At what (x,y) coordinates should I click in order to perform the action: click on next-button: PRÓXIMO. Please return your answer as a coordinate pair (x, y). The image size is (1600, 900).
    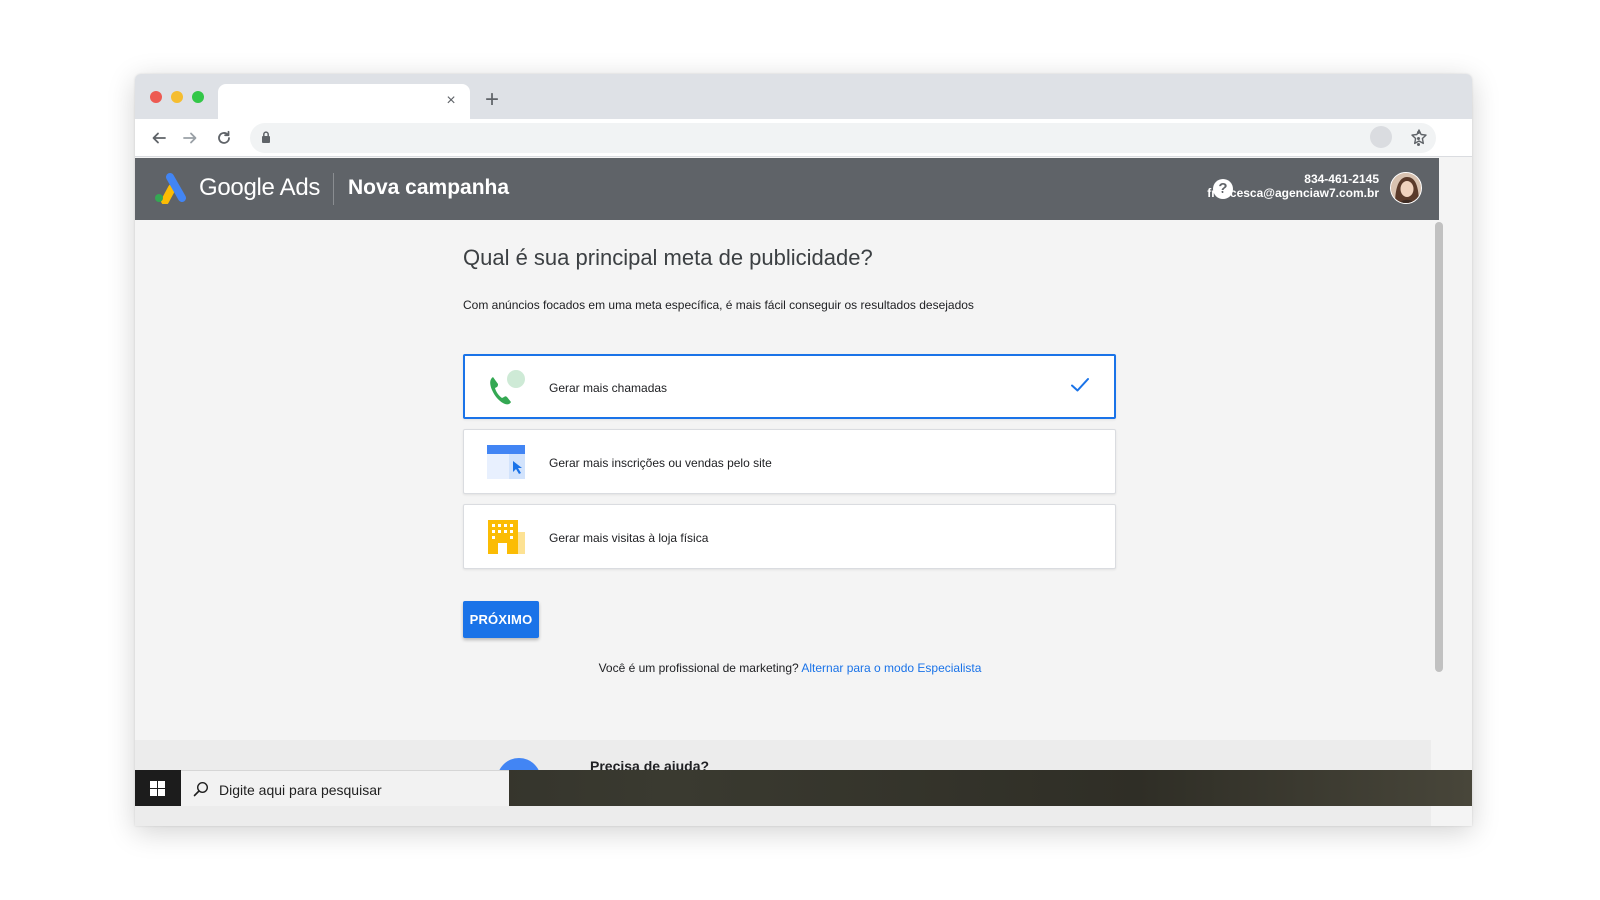
    Looking at the image, I should click on (501, 619).